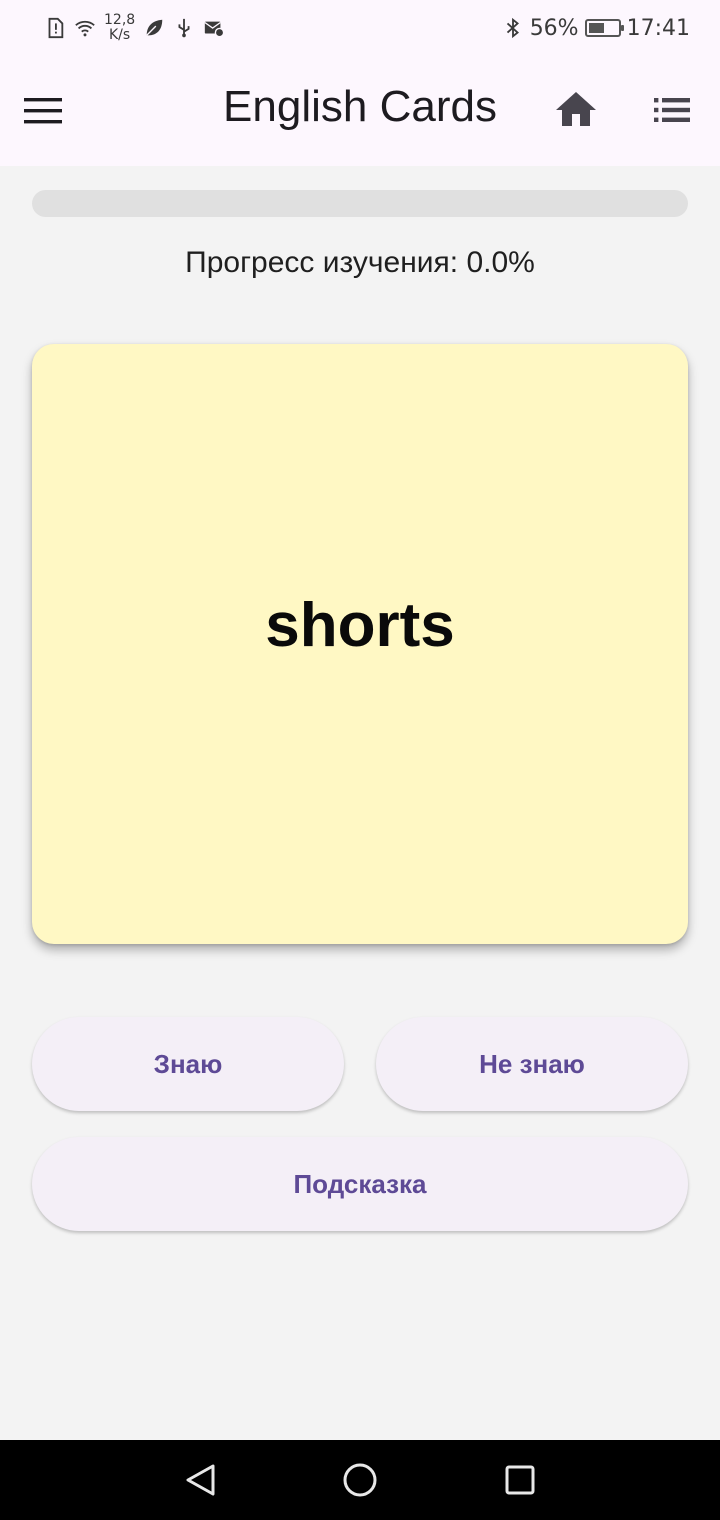 Image resolution: width=720 pixels, height=1520 pixels. What do you see at coordinates (360, 625) in the screenshot?
I see `card-word: shorts` at bounding box center [360, 625].